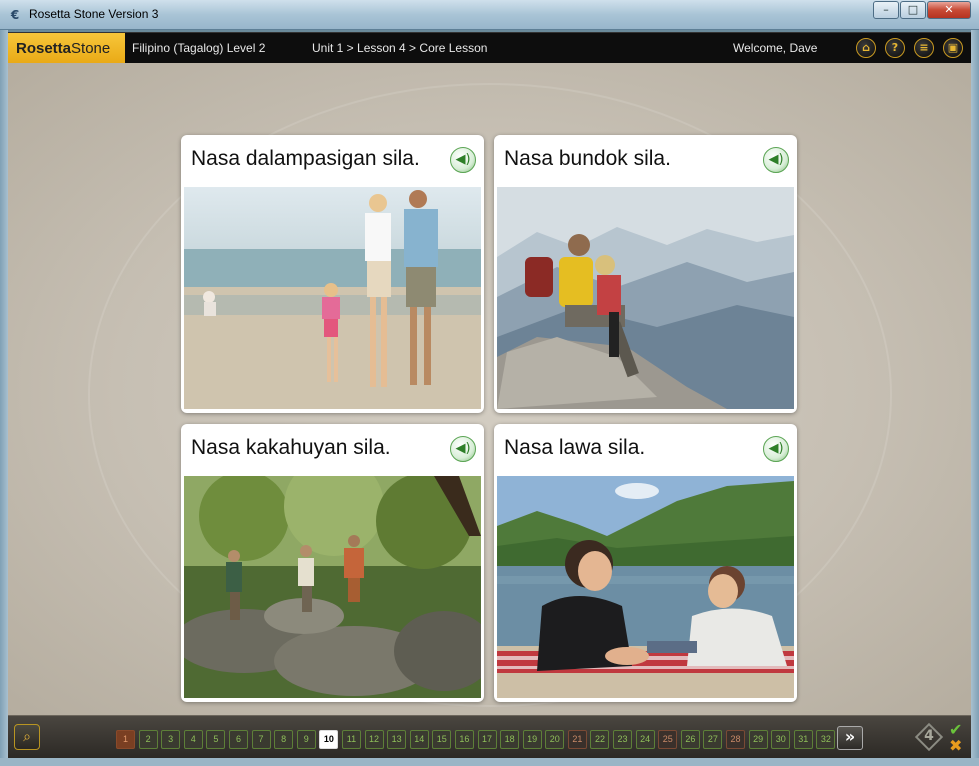 This screenshot has width=979, height=766. Describe the element at coordinates (645, 587) in the screenshot. I see `lake-photo` at that location.